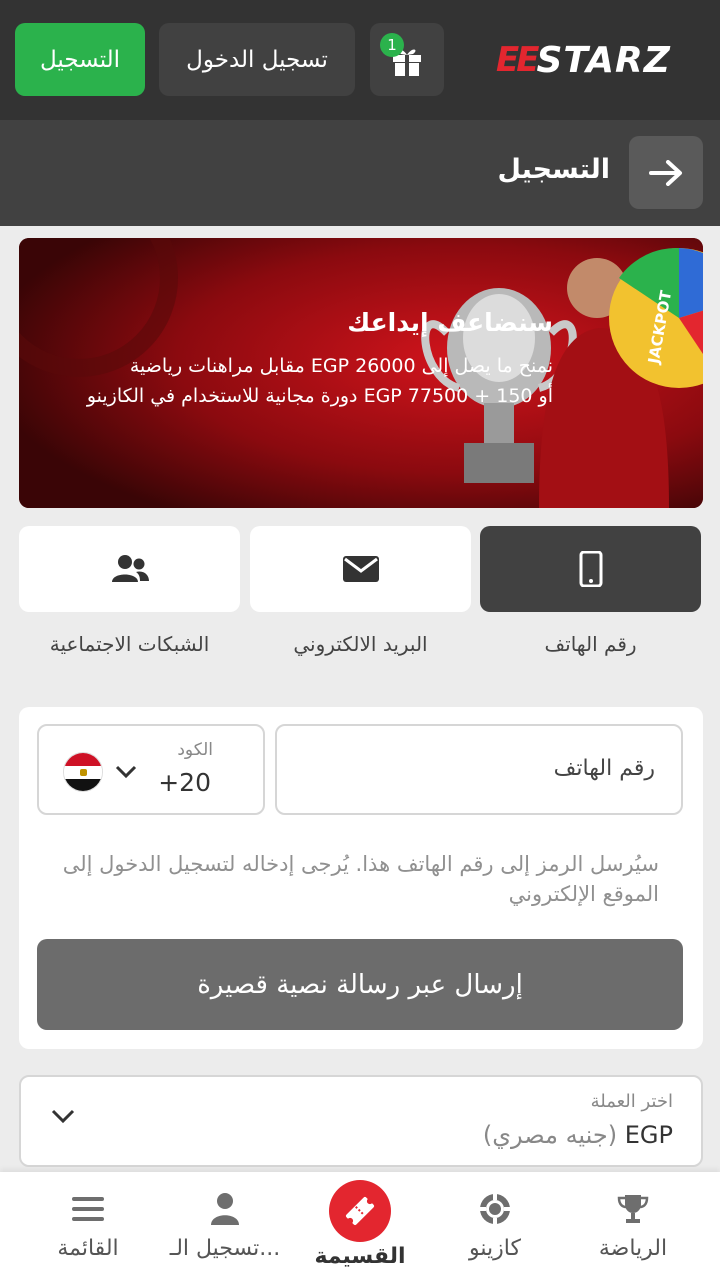 This screenshot has height=1280, width=720. I want to click on users-icon, so click(130, 568).